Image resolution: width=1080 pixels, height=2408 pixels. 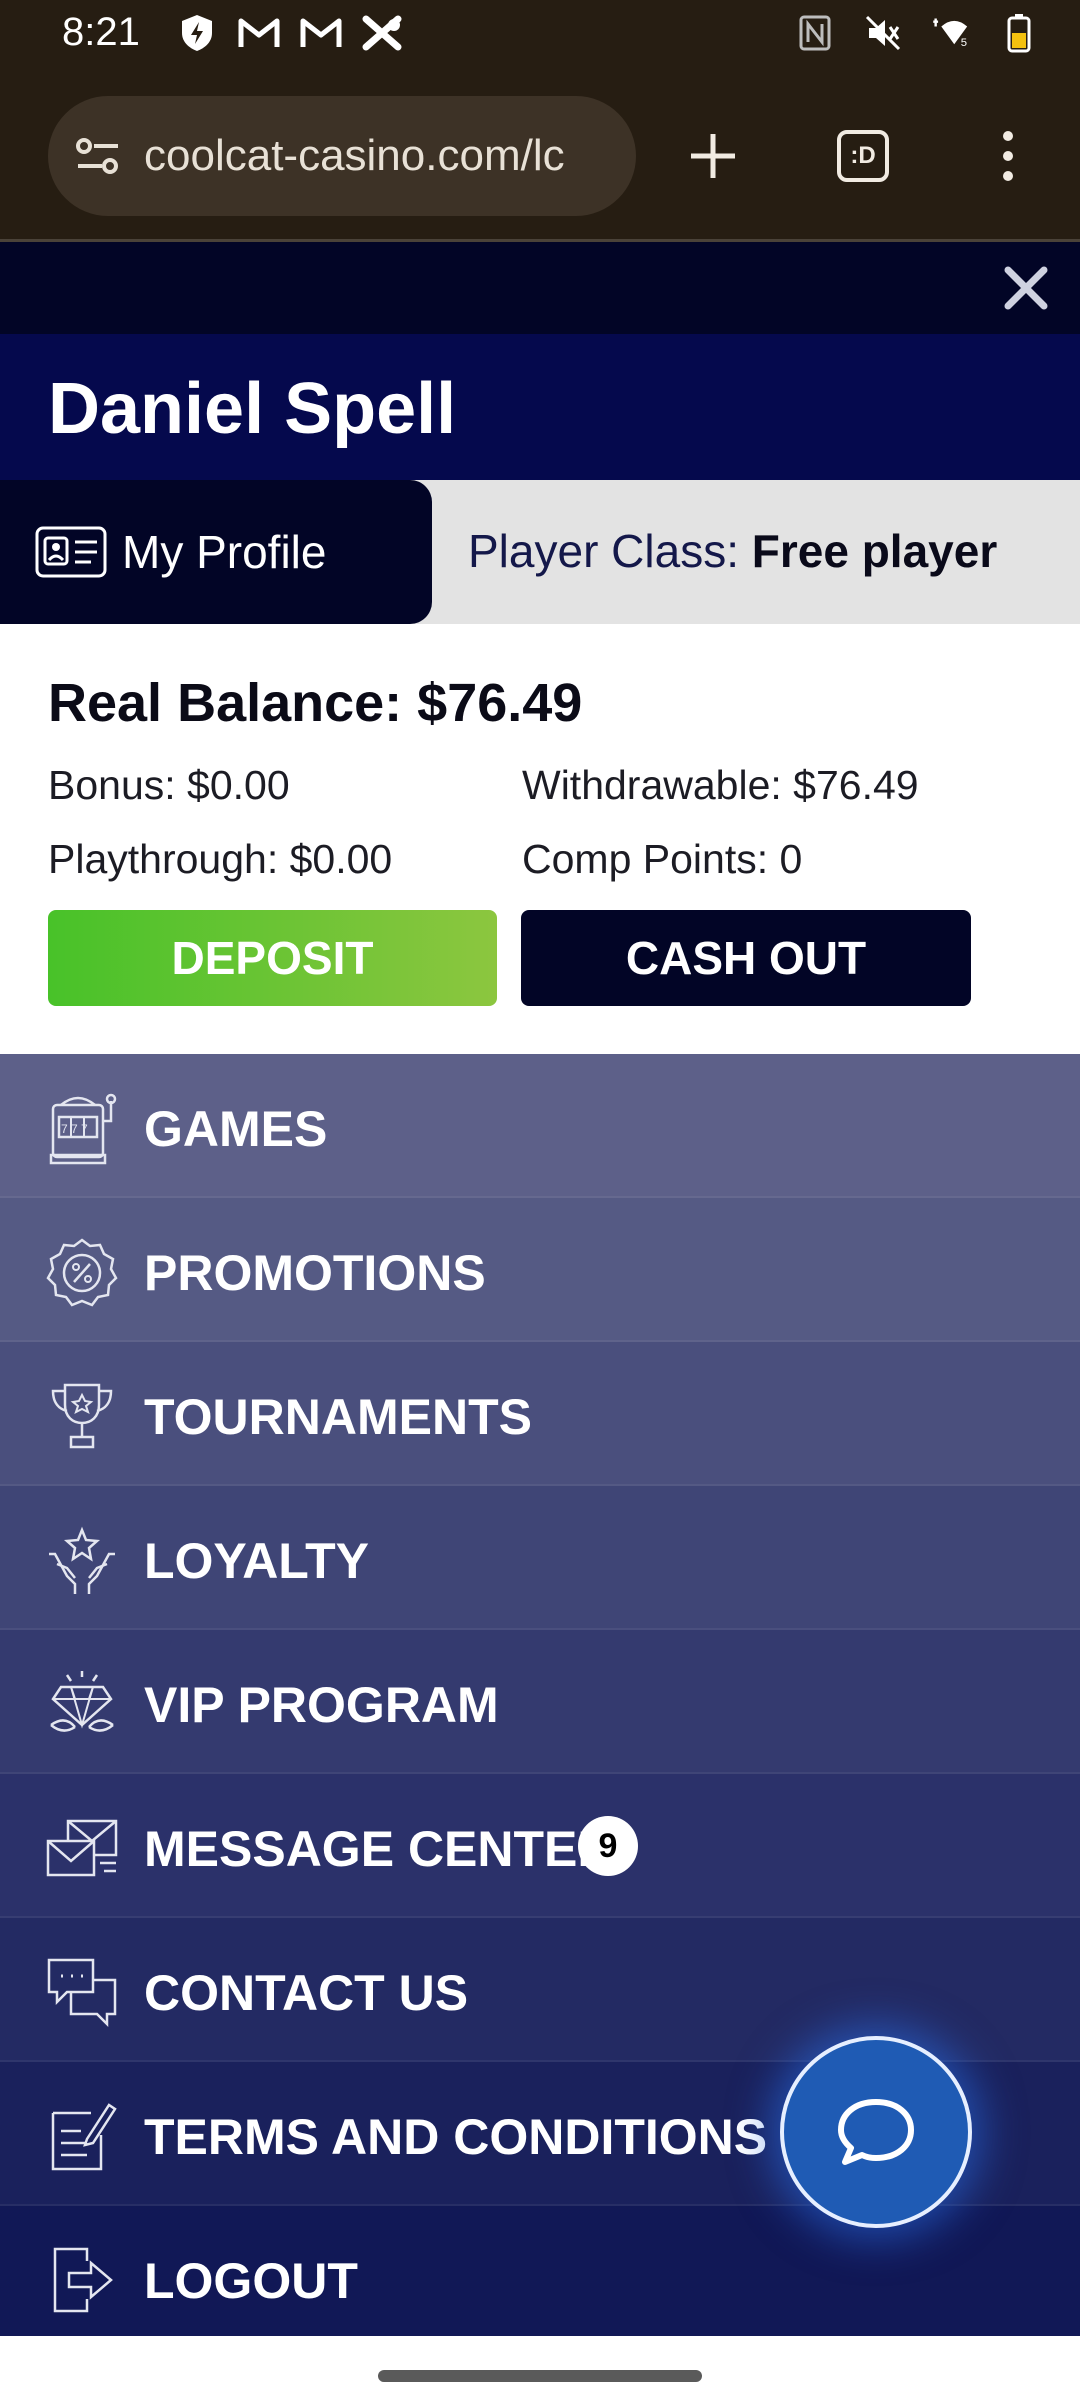 I want to click on system-navigation-bar, so click(x=540, y=2372).